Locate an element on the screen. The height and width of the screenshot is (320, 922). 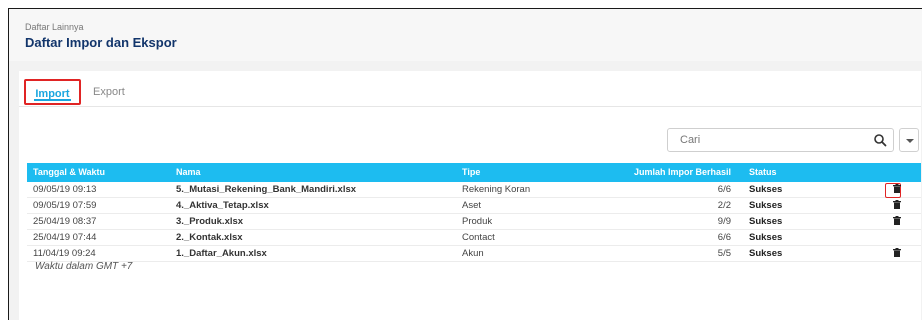
search-input is located at coordinates (765, 140).